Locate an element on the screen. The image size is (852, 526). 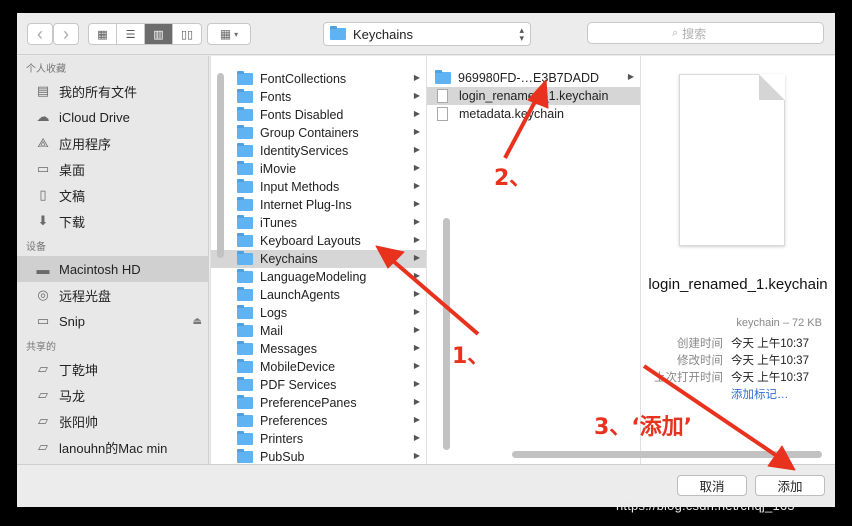
path-label: Keychains is located at coordinates (383, 34).